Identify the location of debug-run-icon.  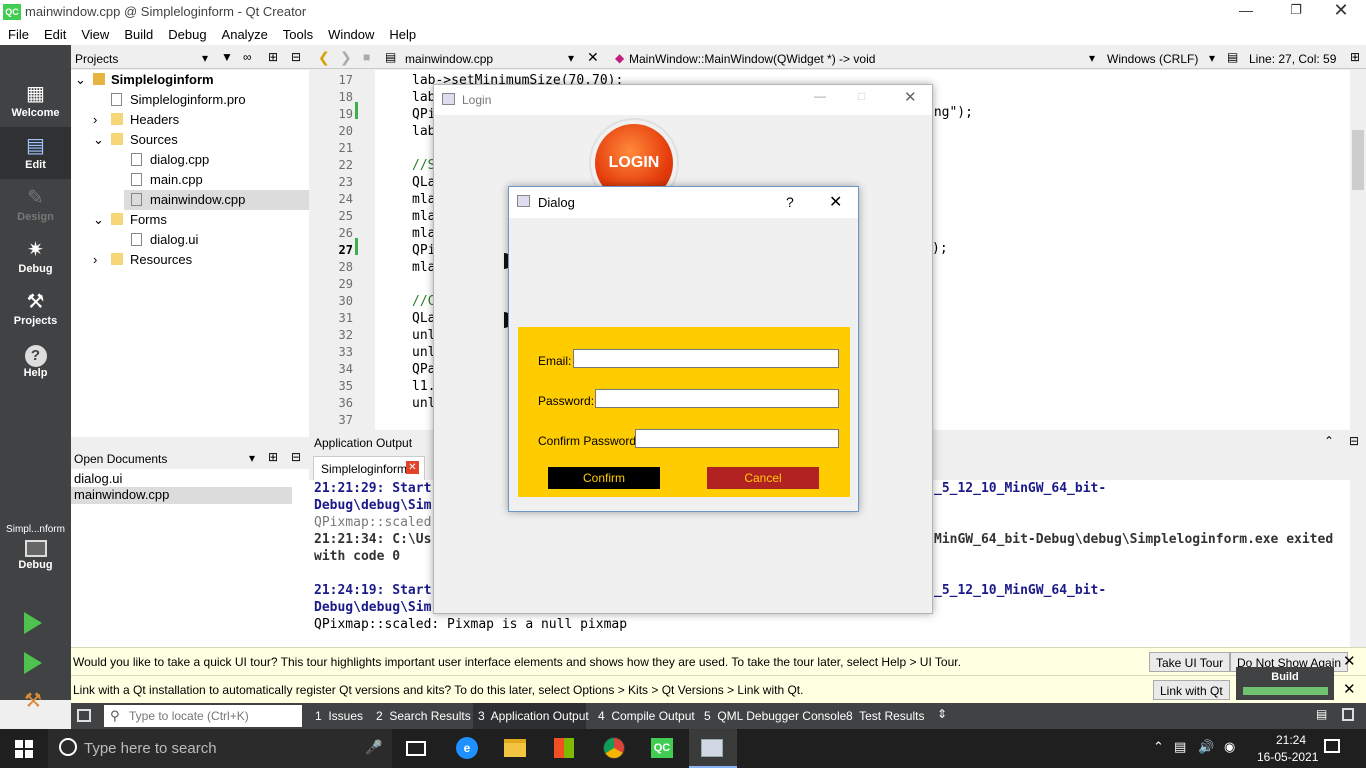
(33, 663).